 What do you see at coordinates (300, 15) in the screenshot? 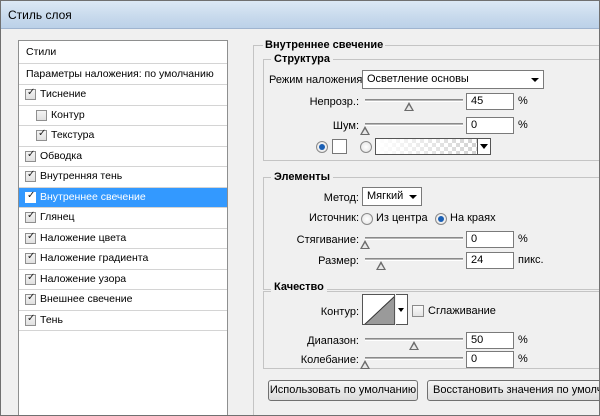
I see `title-bar: Стиль слоя` at bounding box center [300, 15].